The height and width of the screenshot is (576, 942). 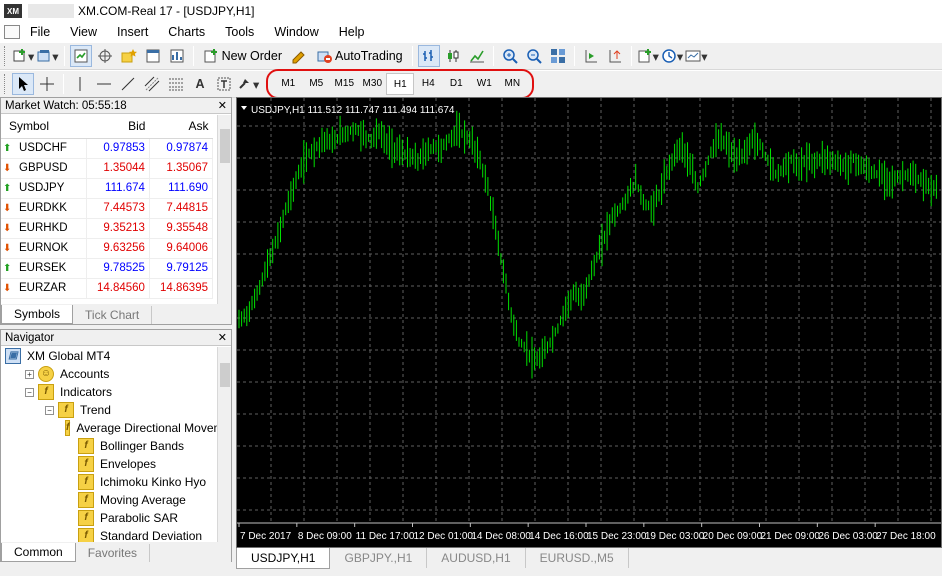 What do you see at coordinates (239, 32) in the screenshot?
I see `menu-tools: Tools` at bounding box center [239, 32].